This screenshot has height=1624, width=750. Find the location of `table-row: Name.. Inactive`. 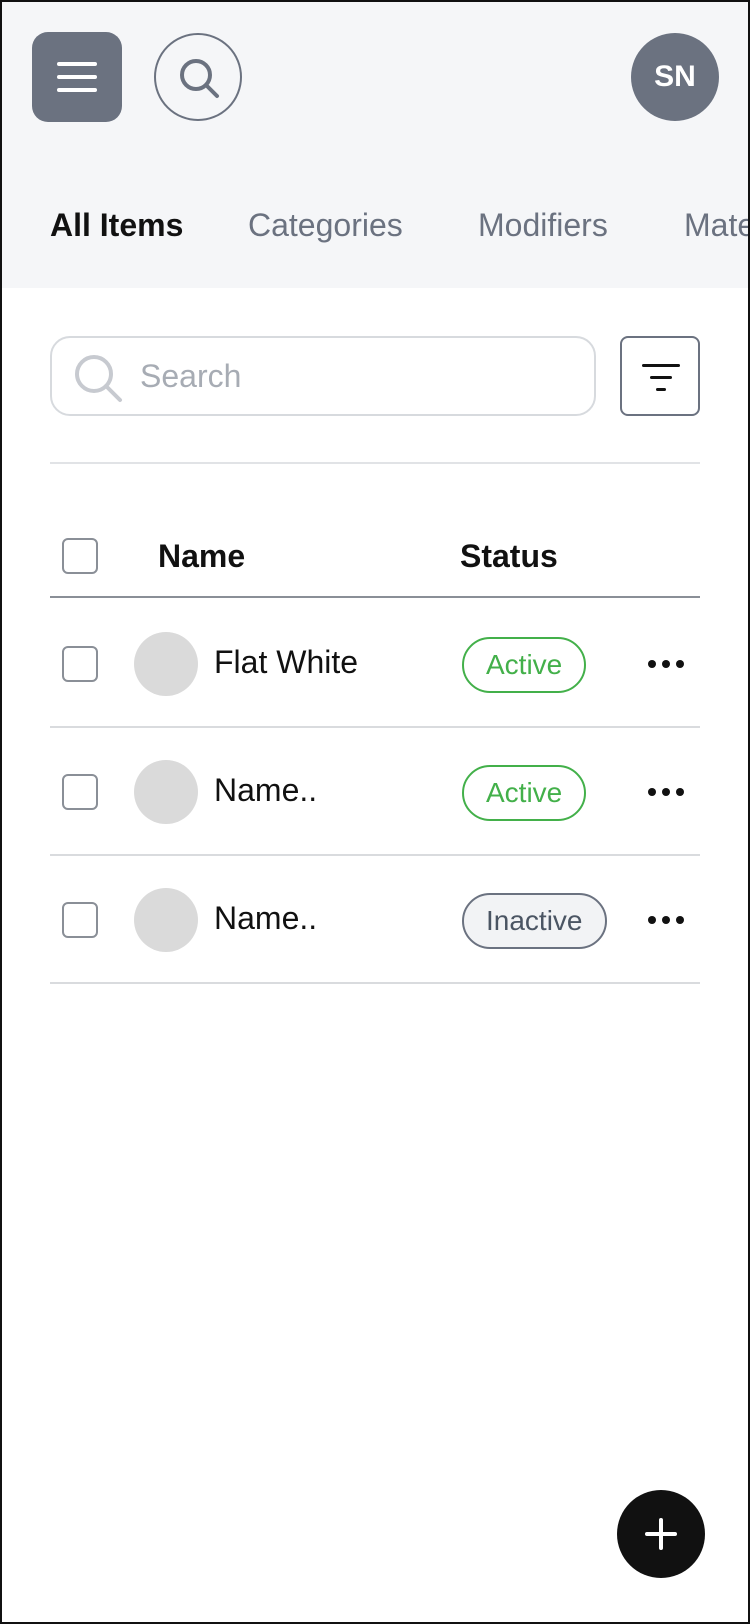

table-row: Name.. Inactive is located at coordinates (375, 920).